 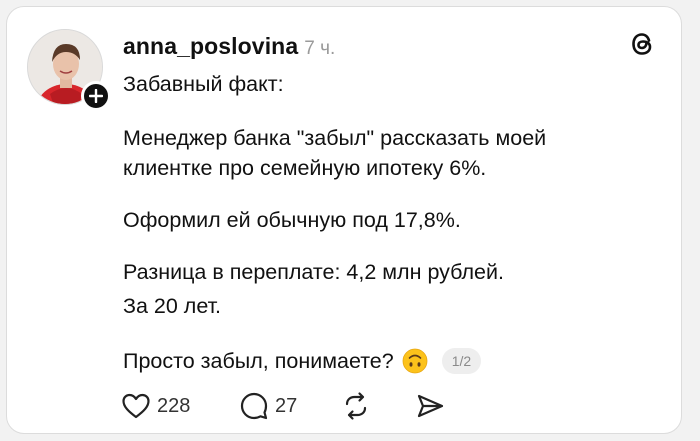 I want to click on share-button, so click(x=430, y=406).